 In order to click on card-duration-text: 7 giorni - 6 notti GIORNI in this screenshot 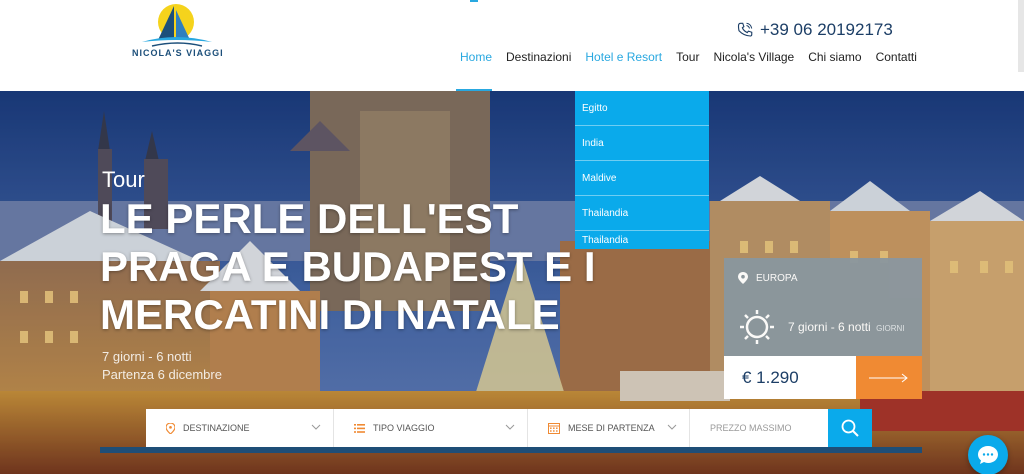, I will do `click(846, 327)`.